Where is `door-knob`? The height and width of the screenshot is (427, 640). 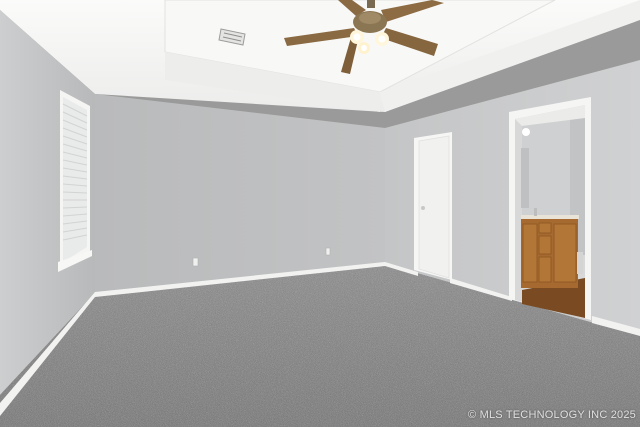
door-knob is located at coordinates (423, 208).